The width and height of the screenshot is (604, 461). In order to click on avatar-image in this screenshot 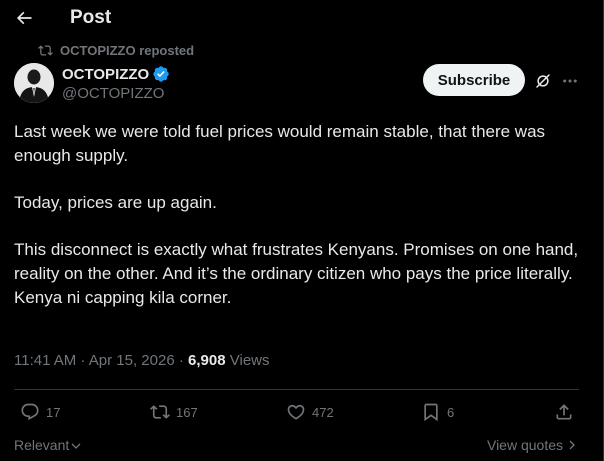, I will do `click(34, 83)`.